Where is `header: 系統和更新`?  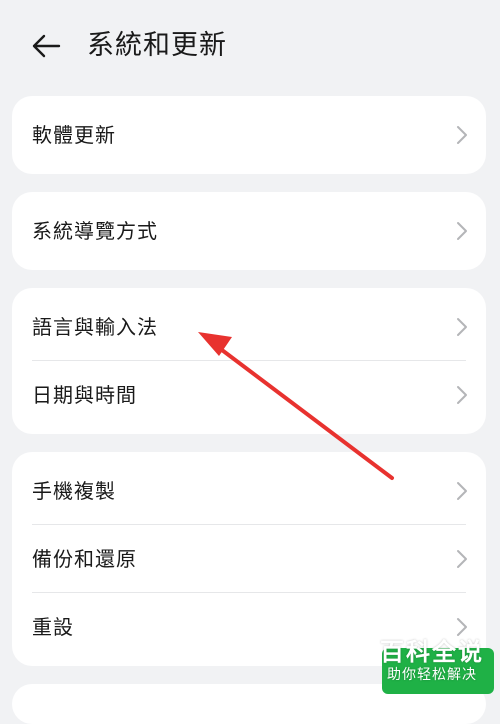
header: 系統和更新 is located at coordinates (250, 46).